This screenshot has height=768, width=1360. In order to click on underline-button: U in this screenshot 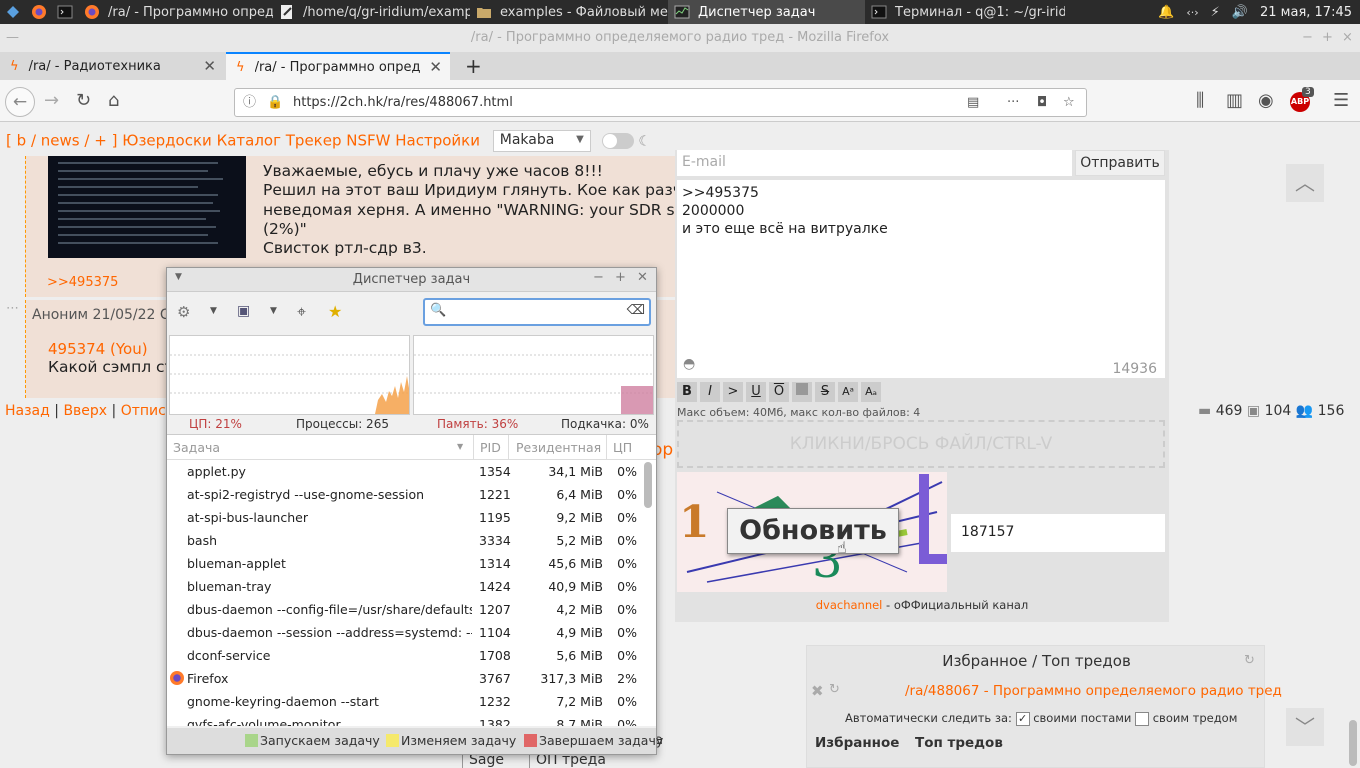, I will do `click(756, 392)`.